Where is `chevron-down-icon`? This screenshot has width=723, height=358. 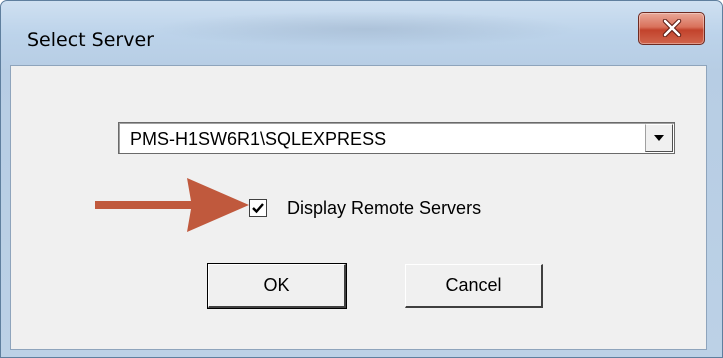 chevron-down-icon is located at coordinates (659, 138).